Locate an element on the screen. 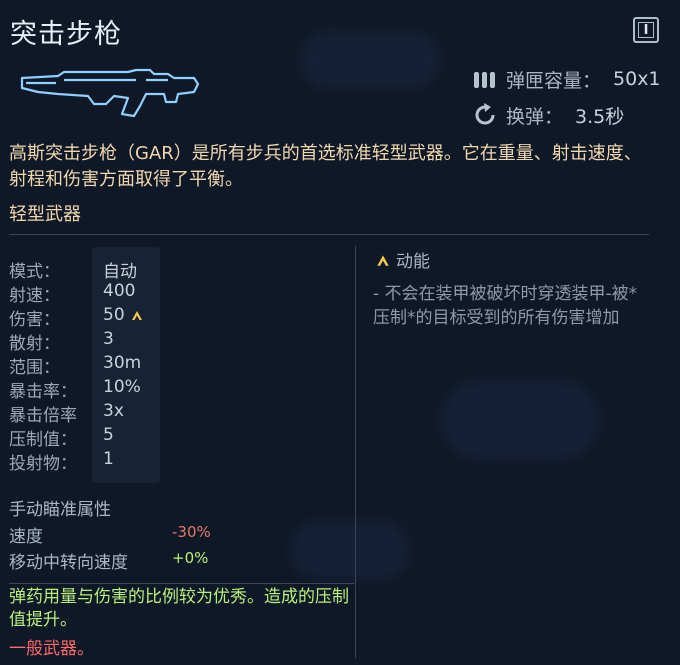 This screenshot has height=665, width=680. aim-label: 速度 is located at coordinates (26, 537).